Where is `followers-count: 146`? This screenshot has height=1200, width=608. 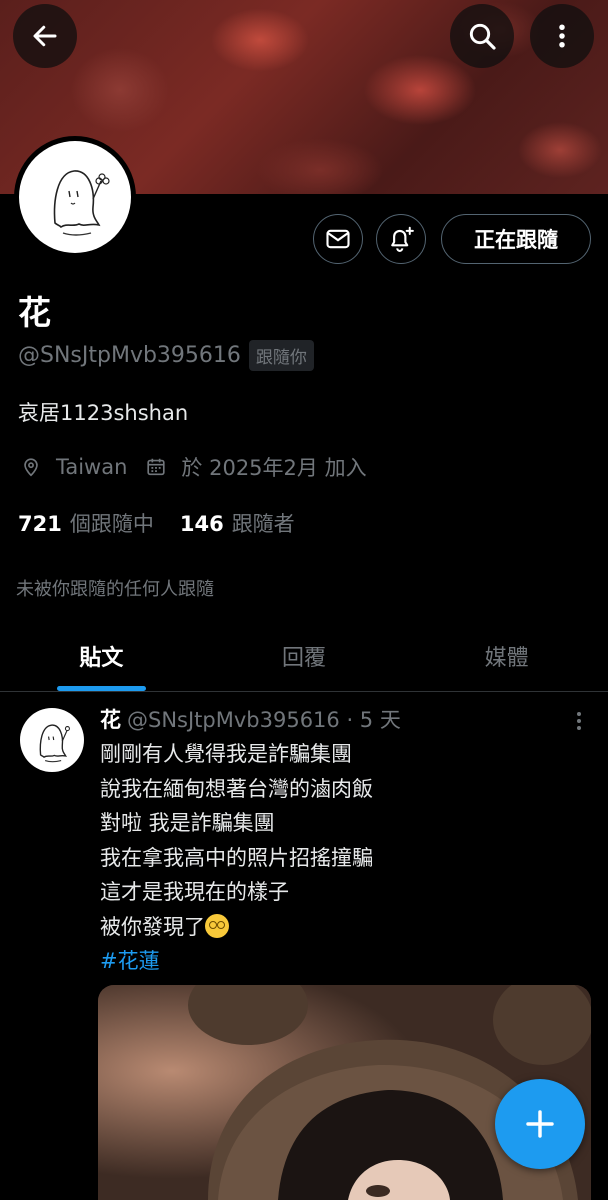
followers-count: 146 is located at coordinates (201, 524).